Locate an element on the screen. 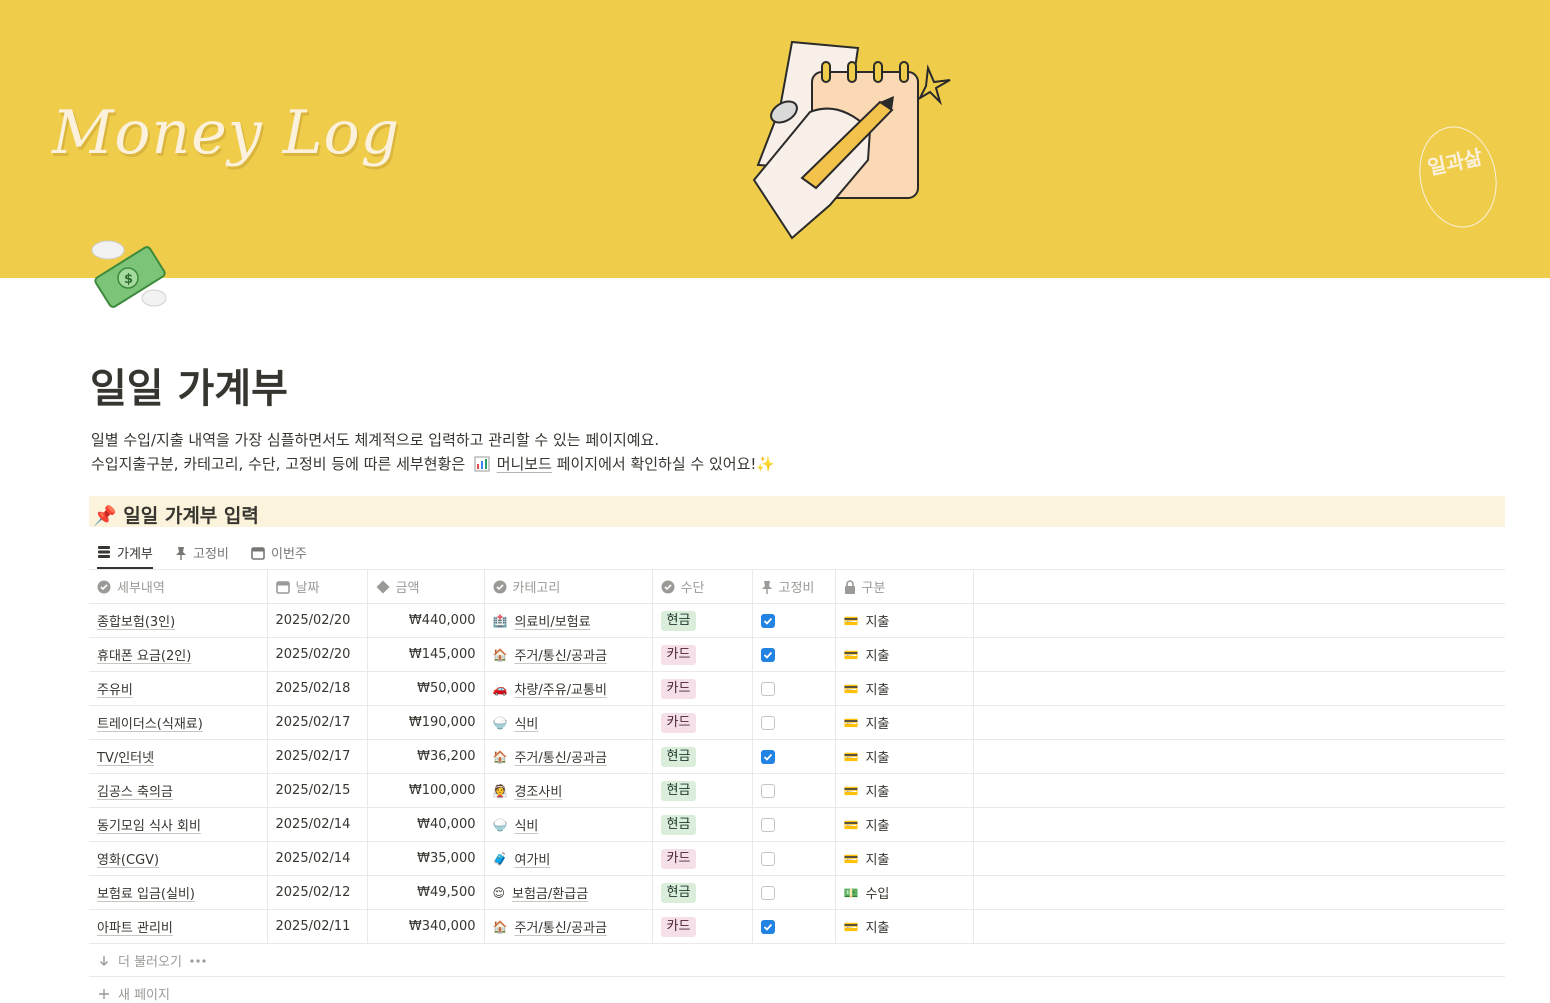 This screenshot has width=1550, height=1003. item-title: 동기모임 식사 회비 is located at coordinates (149, 826).